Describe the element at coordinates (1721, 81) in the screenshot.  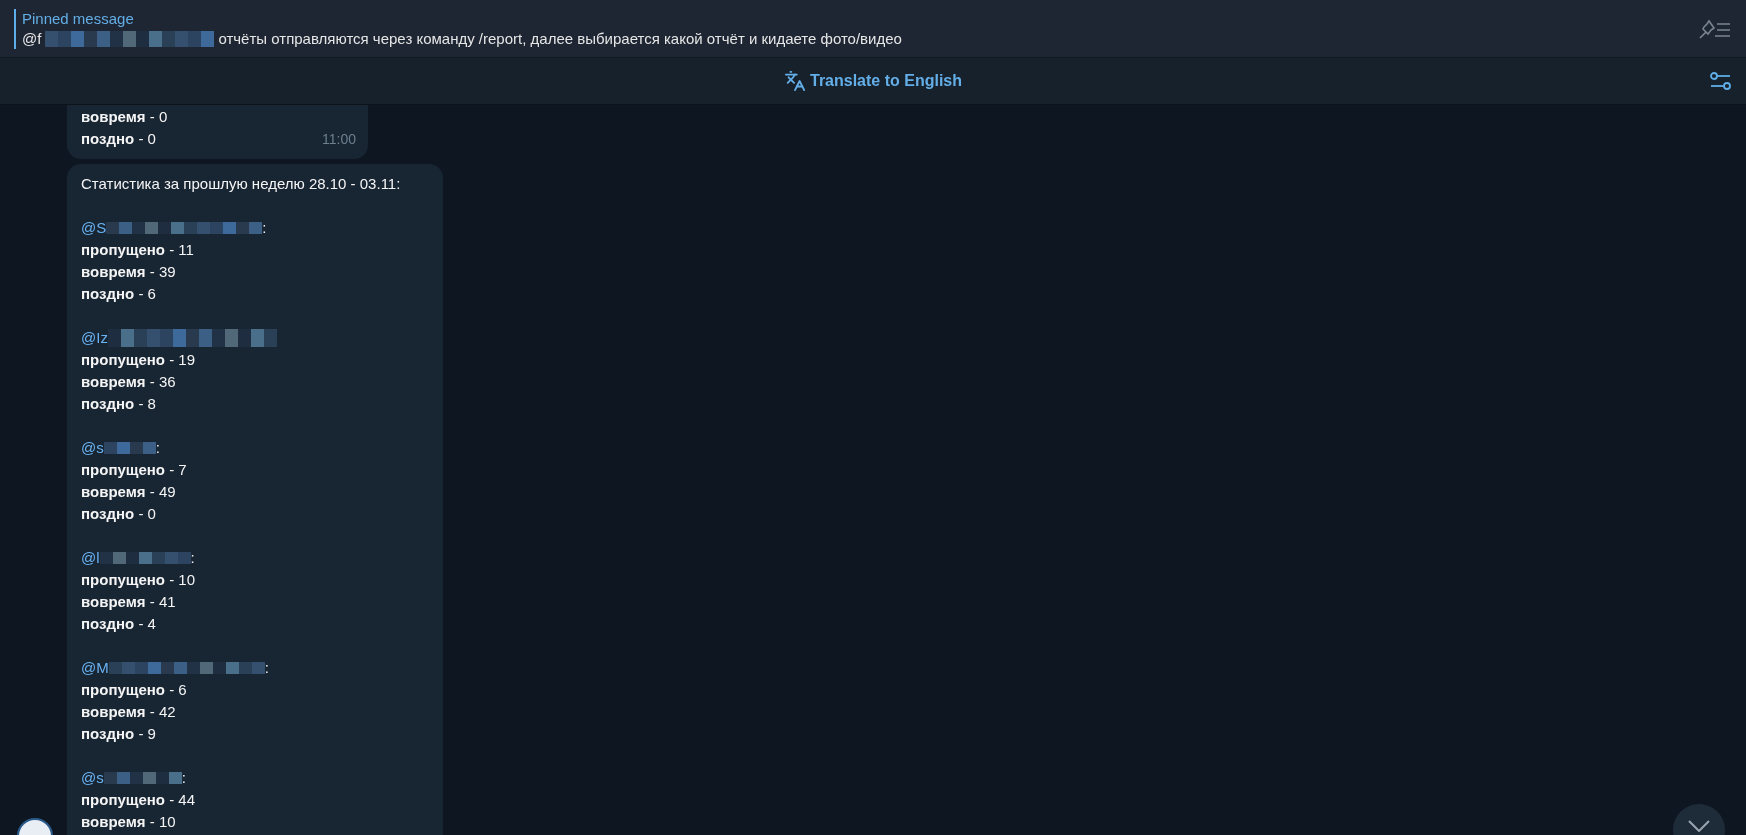
I see `settings-sliders-icon` at that location.